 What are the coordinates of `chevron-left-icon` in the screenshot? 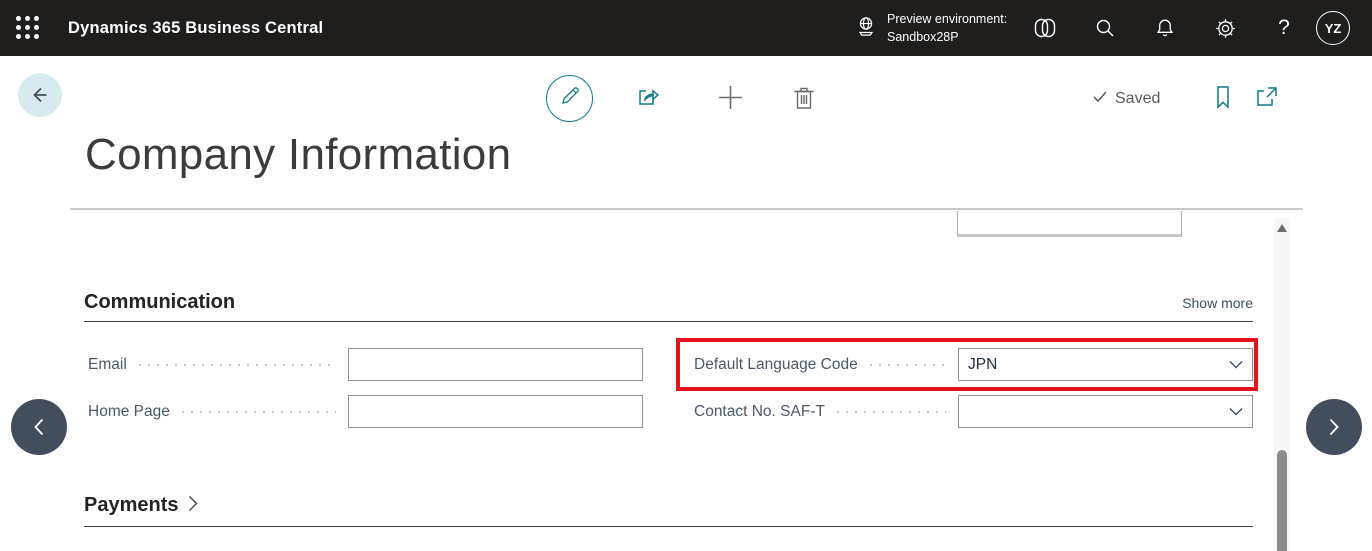 It's located at (39, 427).